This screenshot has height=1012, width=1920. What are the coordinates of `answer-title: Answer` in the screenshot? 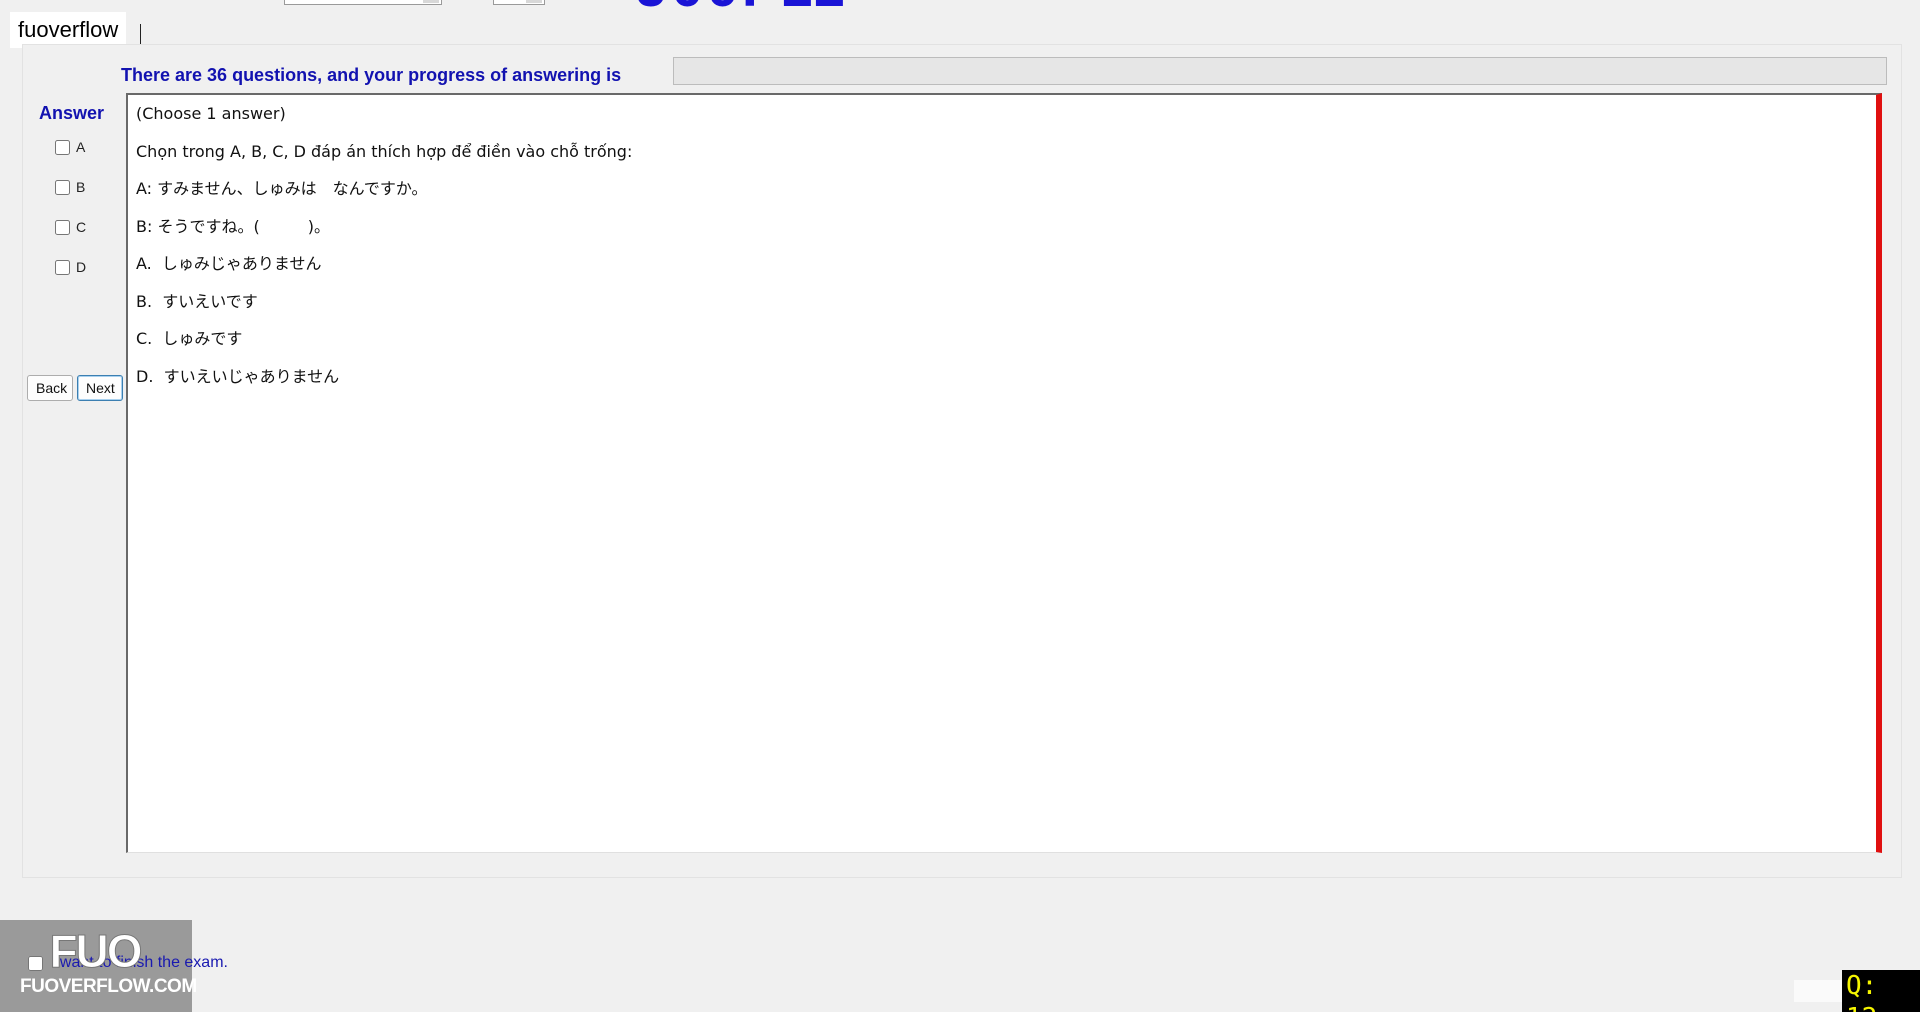 It's located at (72, 113).